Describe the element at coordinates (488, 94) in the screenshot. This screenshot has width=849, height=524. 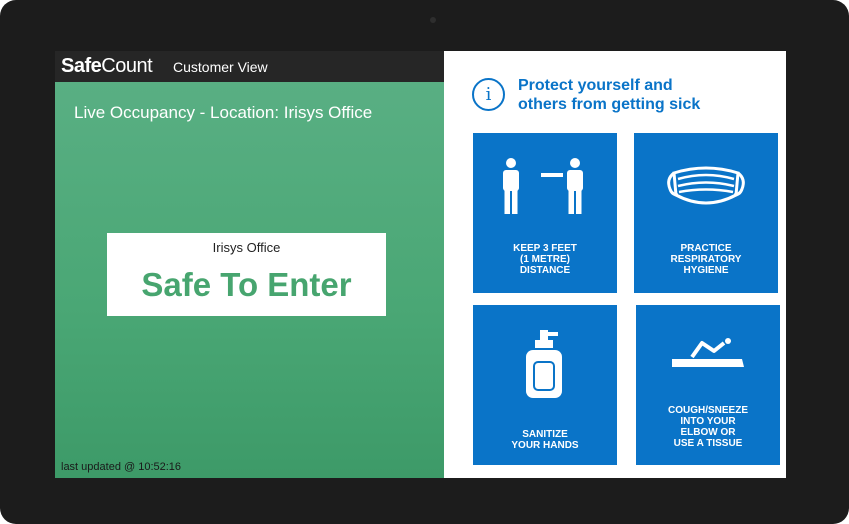
I see `info-icon: i` at that location.